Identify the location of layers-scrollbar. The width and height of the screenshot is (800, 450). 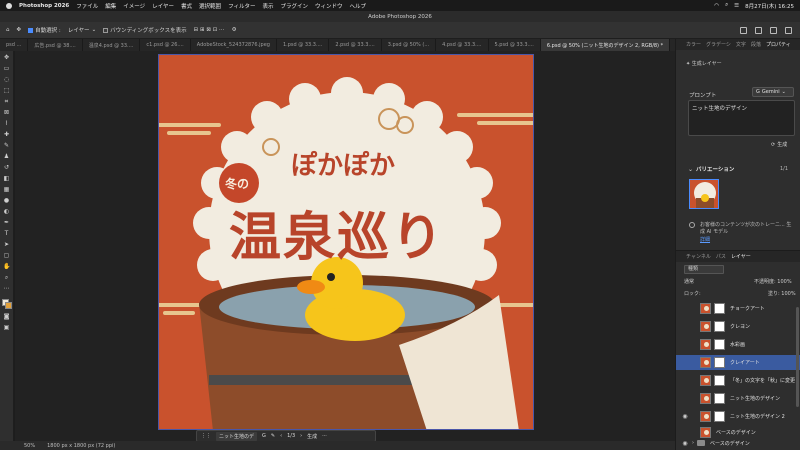
(797, 357).